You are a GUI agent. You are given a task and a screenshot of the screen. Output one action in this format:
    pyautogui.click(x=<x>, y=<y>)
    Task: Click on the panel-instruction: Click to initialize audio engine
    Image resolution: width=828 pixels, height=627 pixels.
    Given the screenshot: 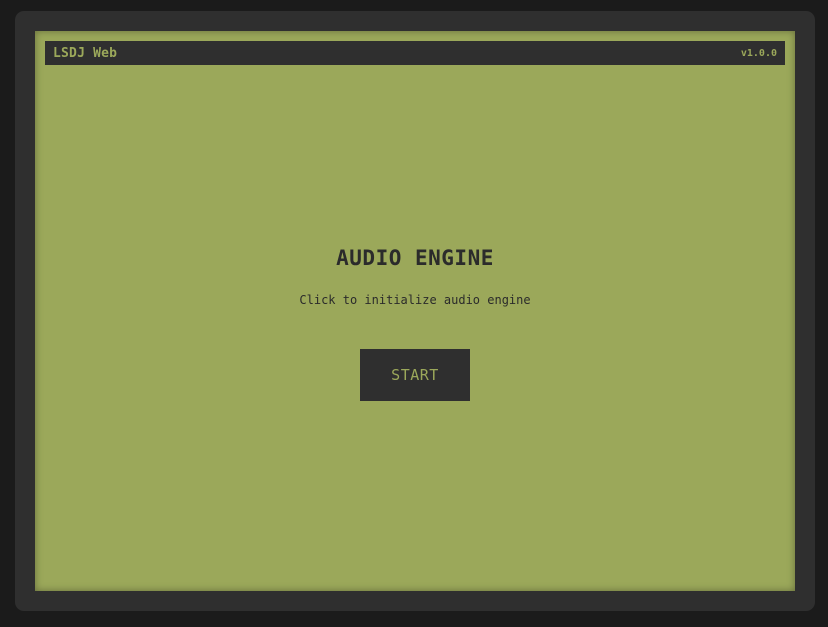 What is the action you would take?
    pyautogui.click(x=415, y=300)
    